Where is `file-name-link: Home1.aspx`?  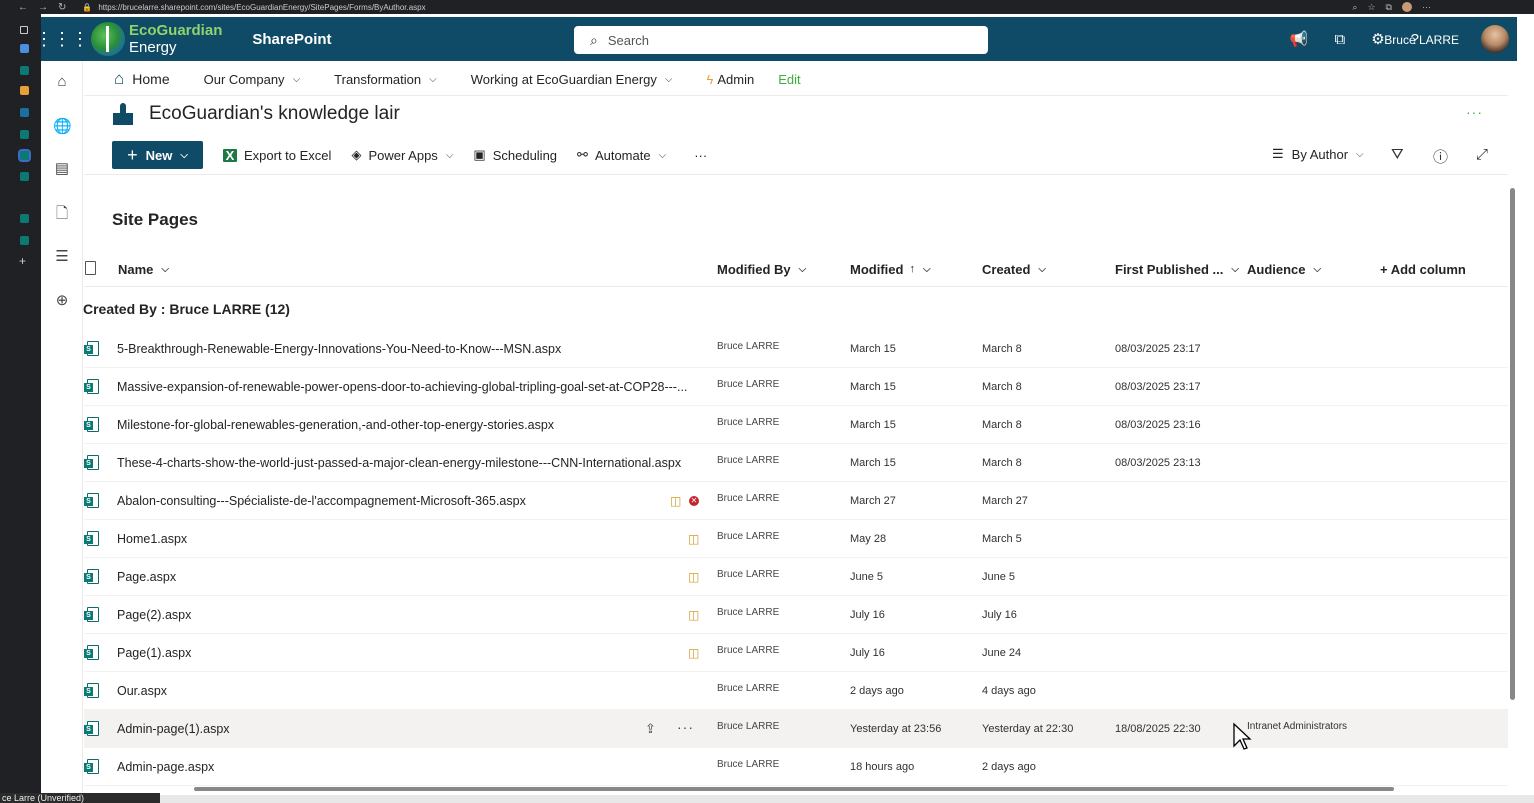 file-name-link: Home1.aspx is located at coordinates (152, 539).